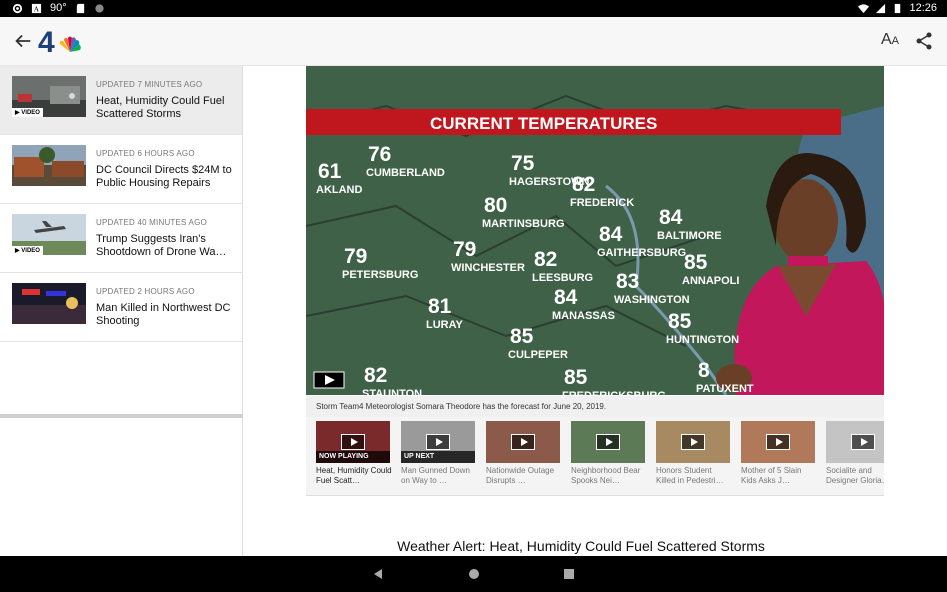  What do you see at coordinates (145, 291) in the screenshot?
I see `story-updated: UPDATED 2 HOURS AGO` at bounding box center [145, 291].